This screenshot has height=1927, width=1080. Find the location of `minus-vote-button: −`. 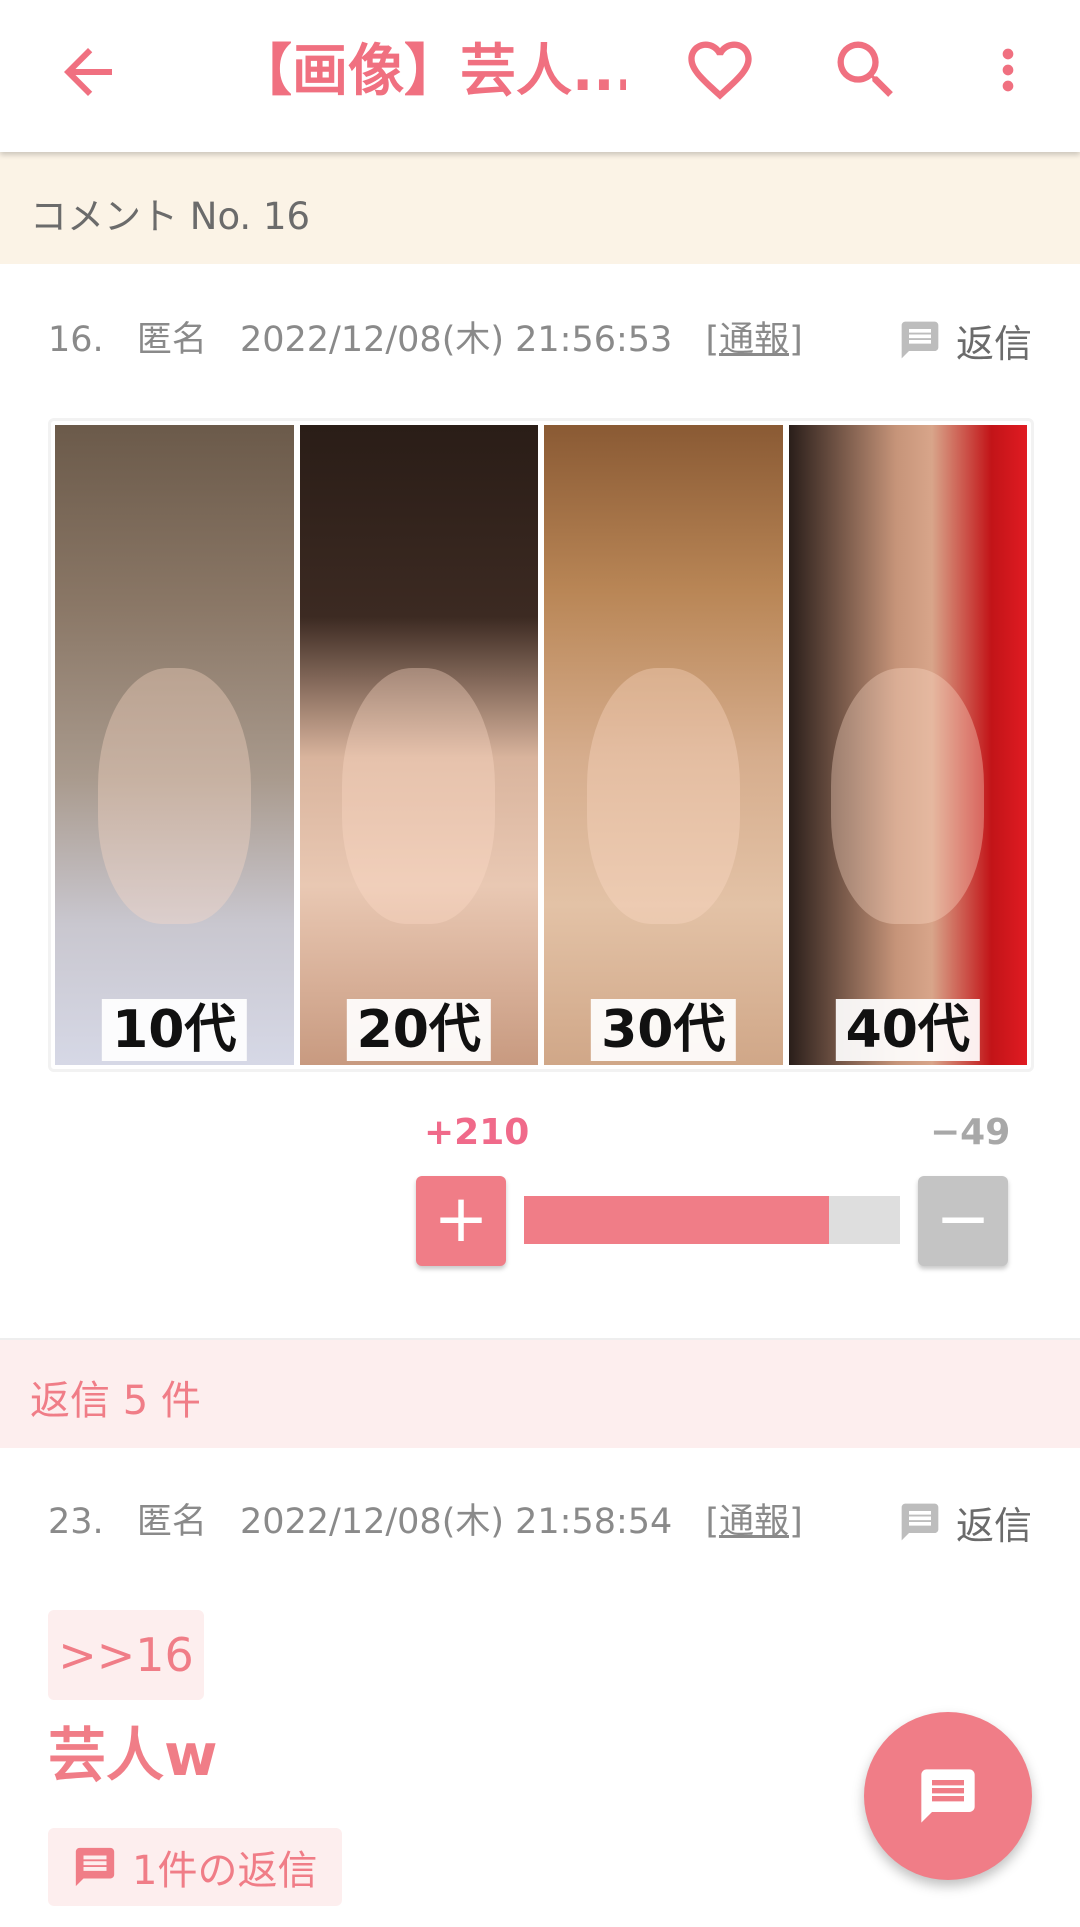

minus-vote-button: − is located at coordinates (963, 1221).